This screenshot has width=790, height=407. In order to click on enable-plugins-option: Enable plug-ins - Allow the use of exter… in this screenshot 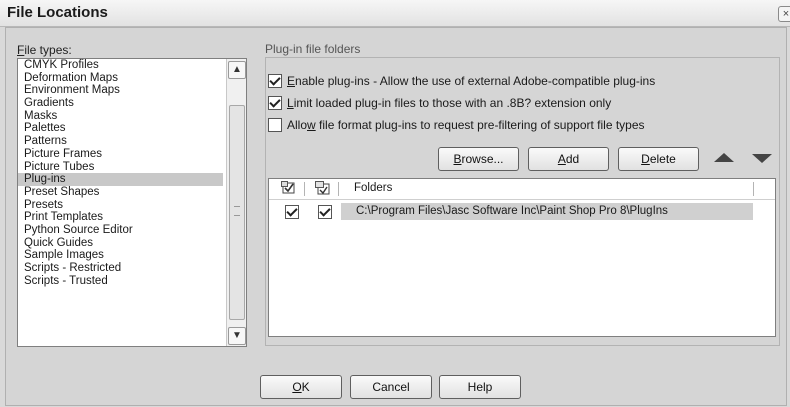, I will do `click(461, 81)`.